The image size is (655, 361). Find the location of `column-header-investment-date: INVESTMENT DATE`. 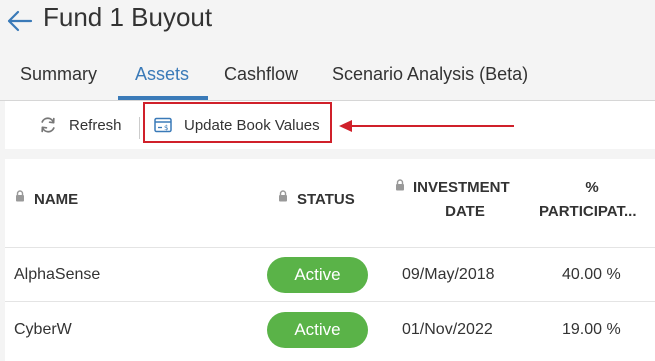

column-header-investment-date: INVESTMENT DATE is located at coordinates (460, 203).